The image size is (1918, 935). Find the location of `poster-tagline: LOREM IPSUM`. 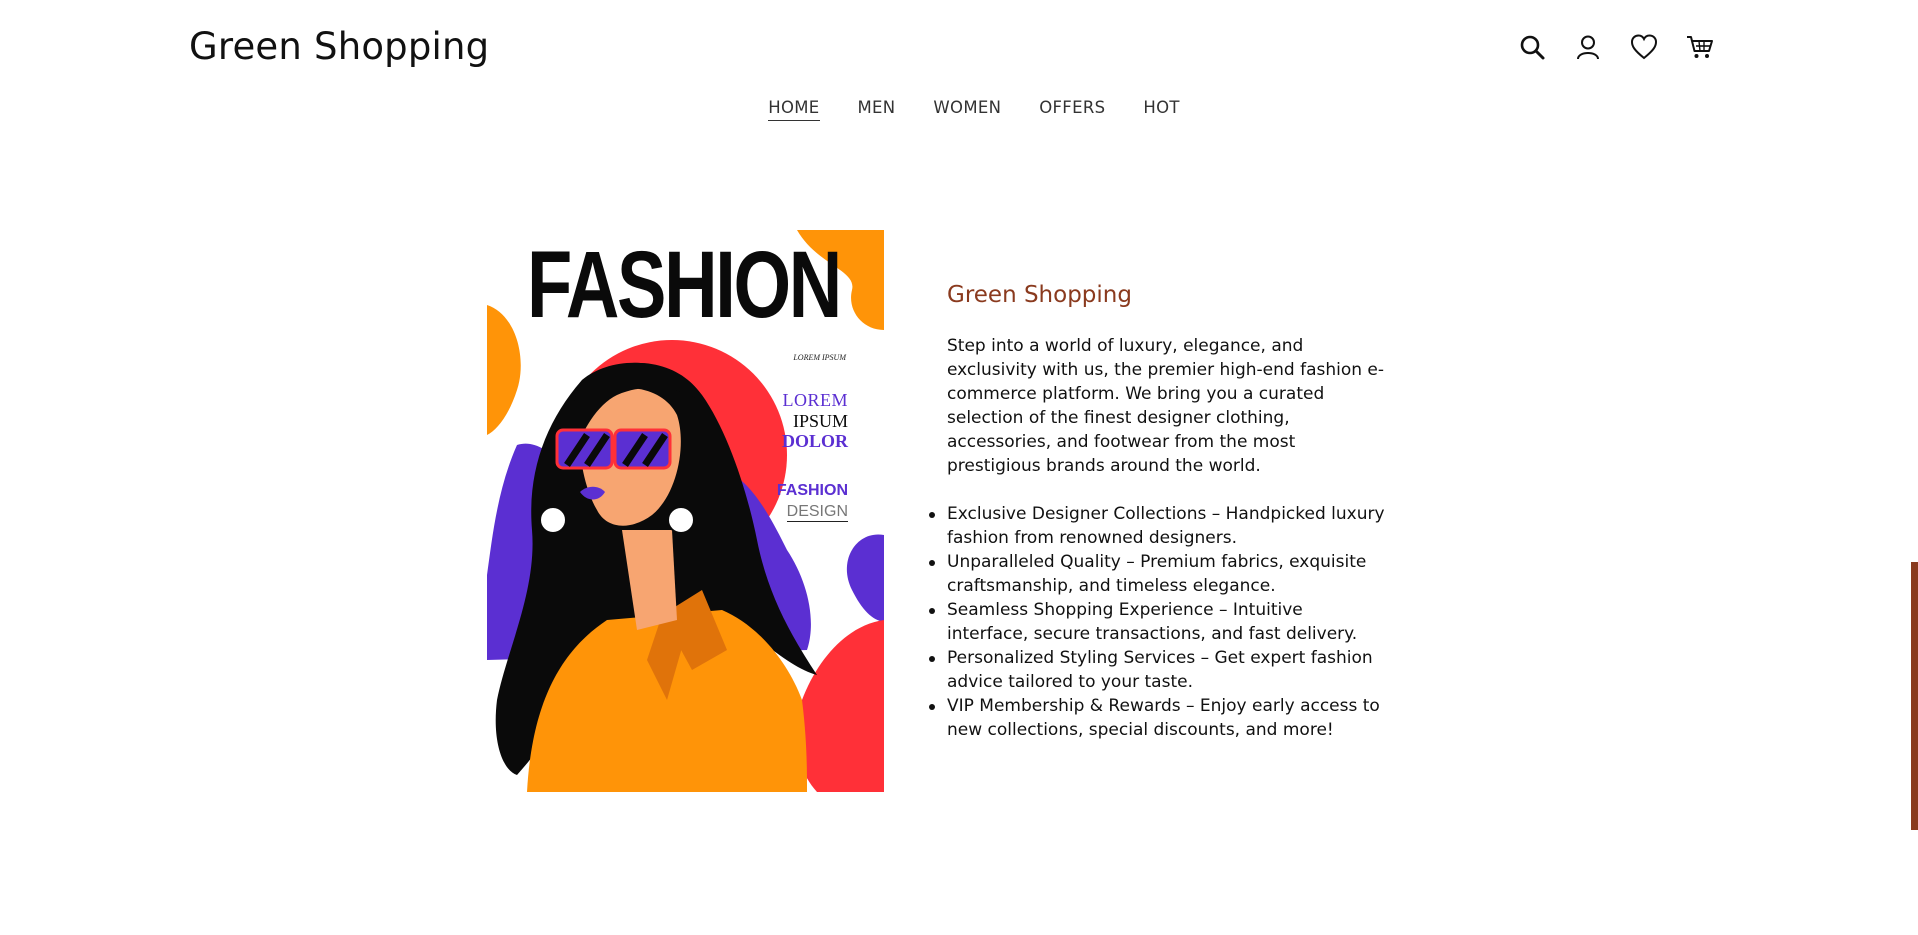

poster-tagline: LOREM IPSUM is located at coordinates (819, 357).